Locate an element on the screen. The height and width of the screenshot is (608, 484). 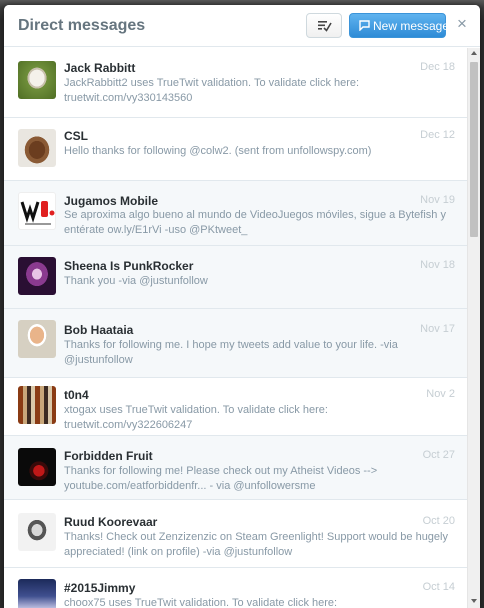
jugamos-logo-icon is located at coordinates (37, 213).